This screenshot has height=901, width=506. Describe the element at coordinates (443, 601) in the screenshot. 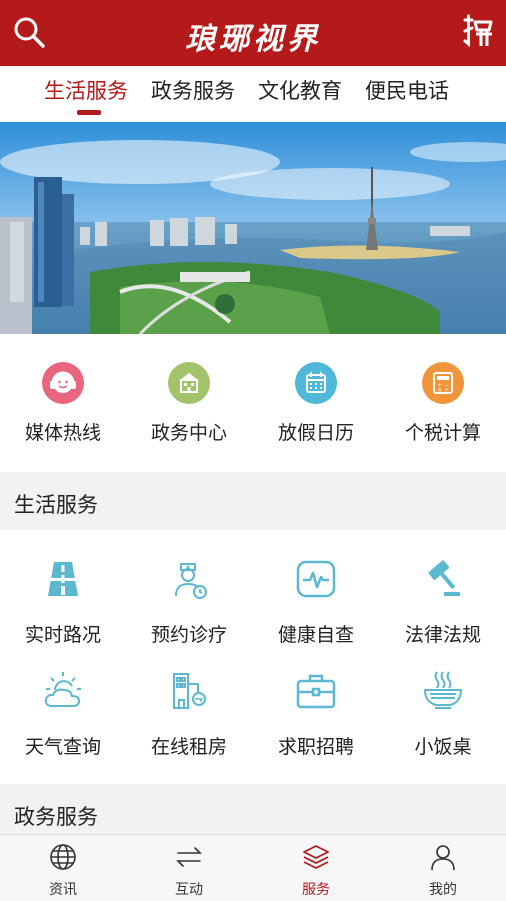

I see `service-law: 法律法规` at that location.